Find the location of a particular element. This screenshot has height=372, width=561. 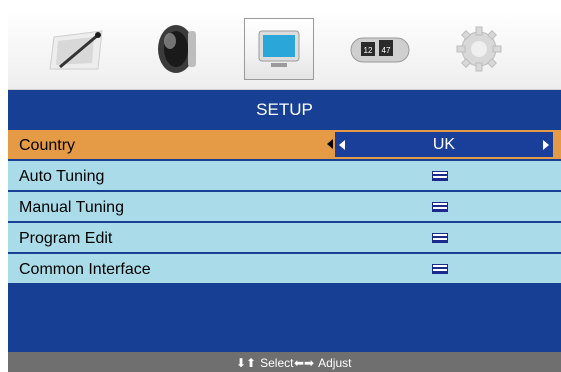

menu-item-program-edit: Program Edit is located at coordinates (284, 237).